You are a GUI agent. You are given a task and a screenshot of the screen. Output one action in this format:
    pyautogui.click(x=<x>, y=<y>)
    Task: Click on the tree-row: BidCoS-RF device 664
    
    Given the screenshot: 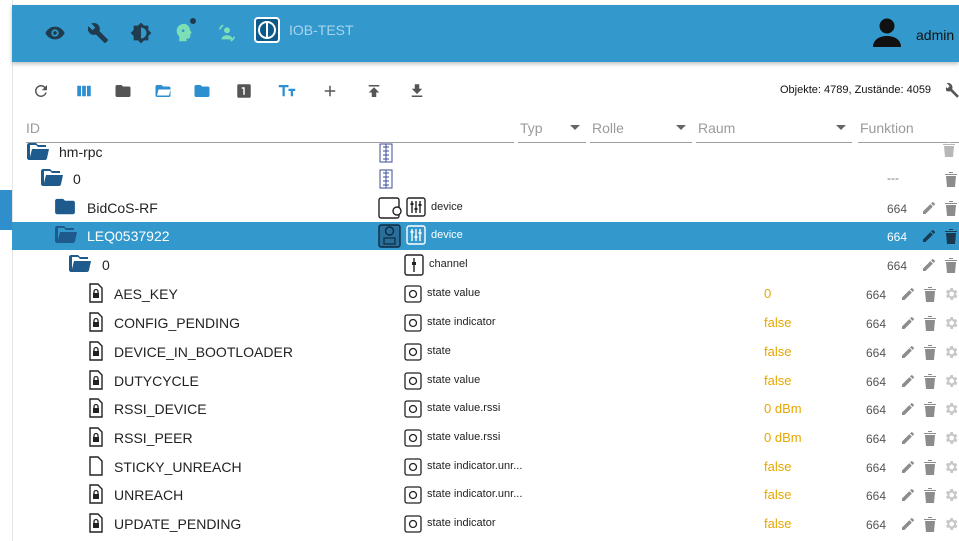 What is the action you would take?
    pyautogui.click(x=485, y=208)
    